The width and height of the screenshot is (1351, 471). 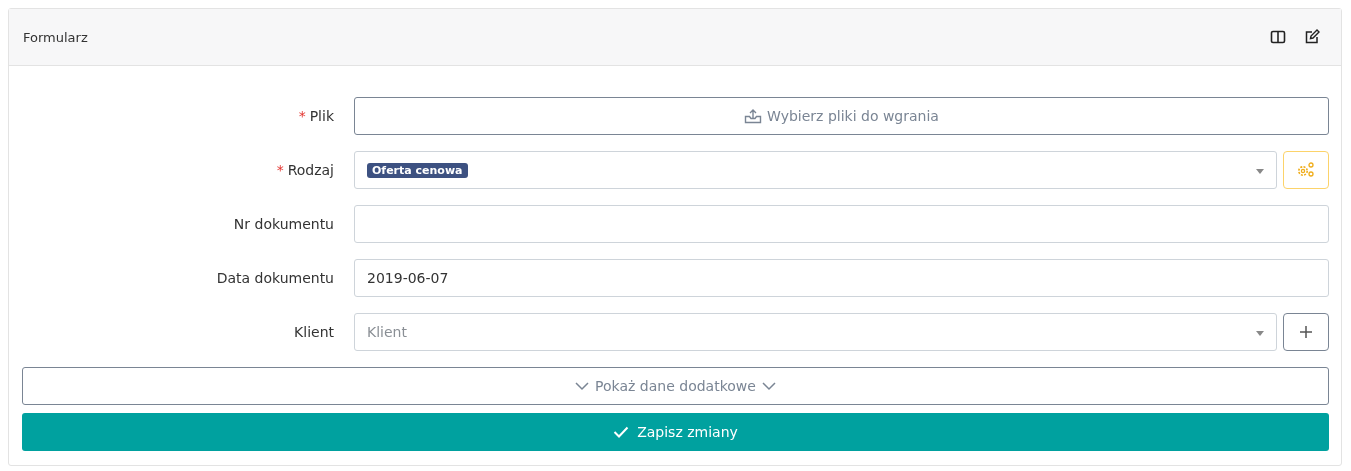 What do you see at coordinates (314, 332) in the screenshot?
I see `field-label: Klient` at bounding box center [314, 332].